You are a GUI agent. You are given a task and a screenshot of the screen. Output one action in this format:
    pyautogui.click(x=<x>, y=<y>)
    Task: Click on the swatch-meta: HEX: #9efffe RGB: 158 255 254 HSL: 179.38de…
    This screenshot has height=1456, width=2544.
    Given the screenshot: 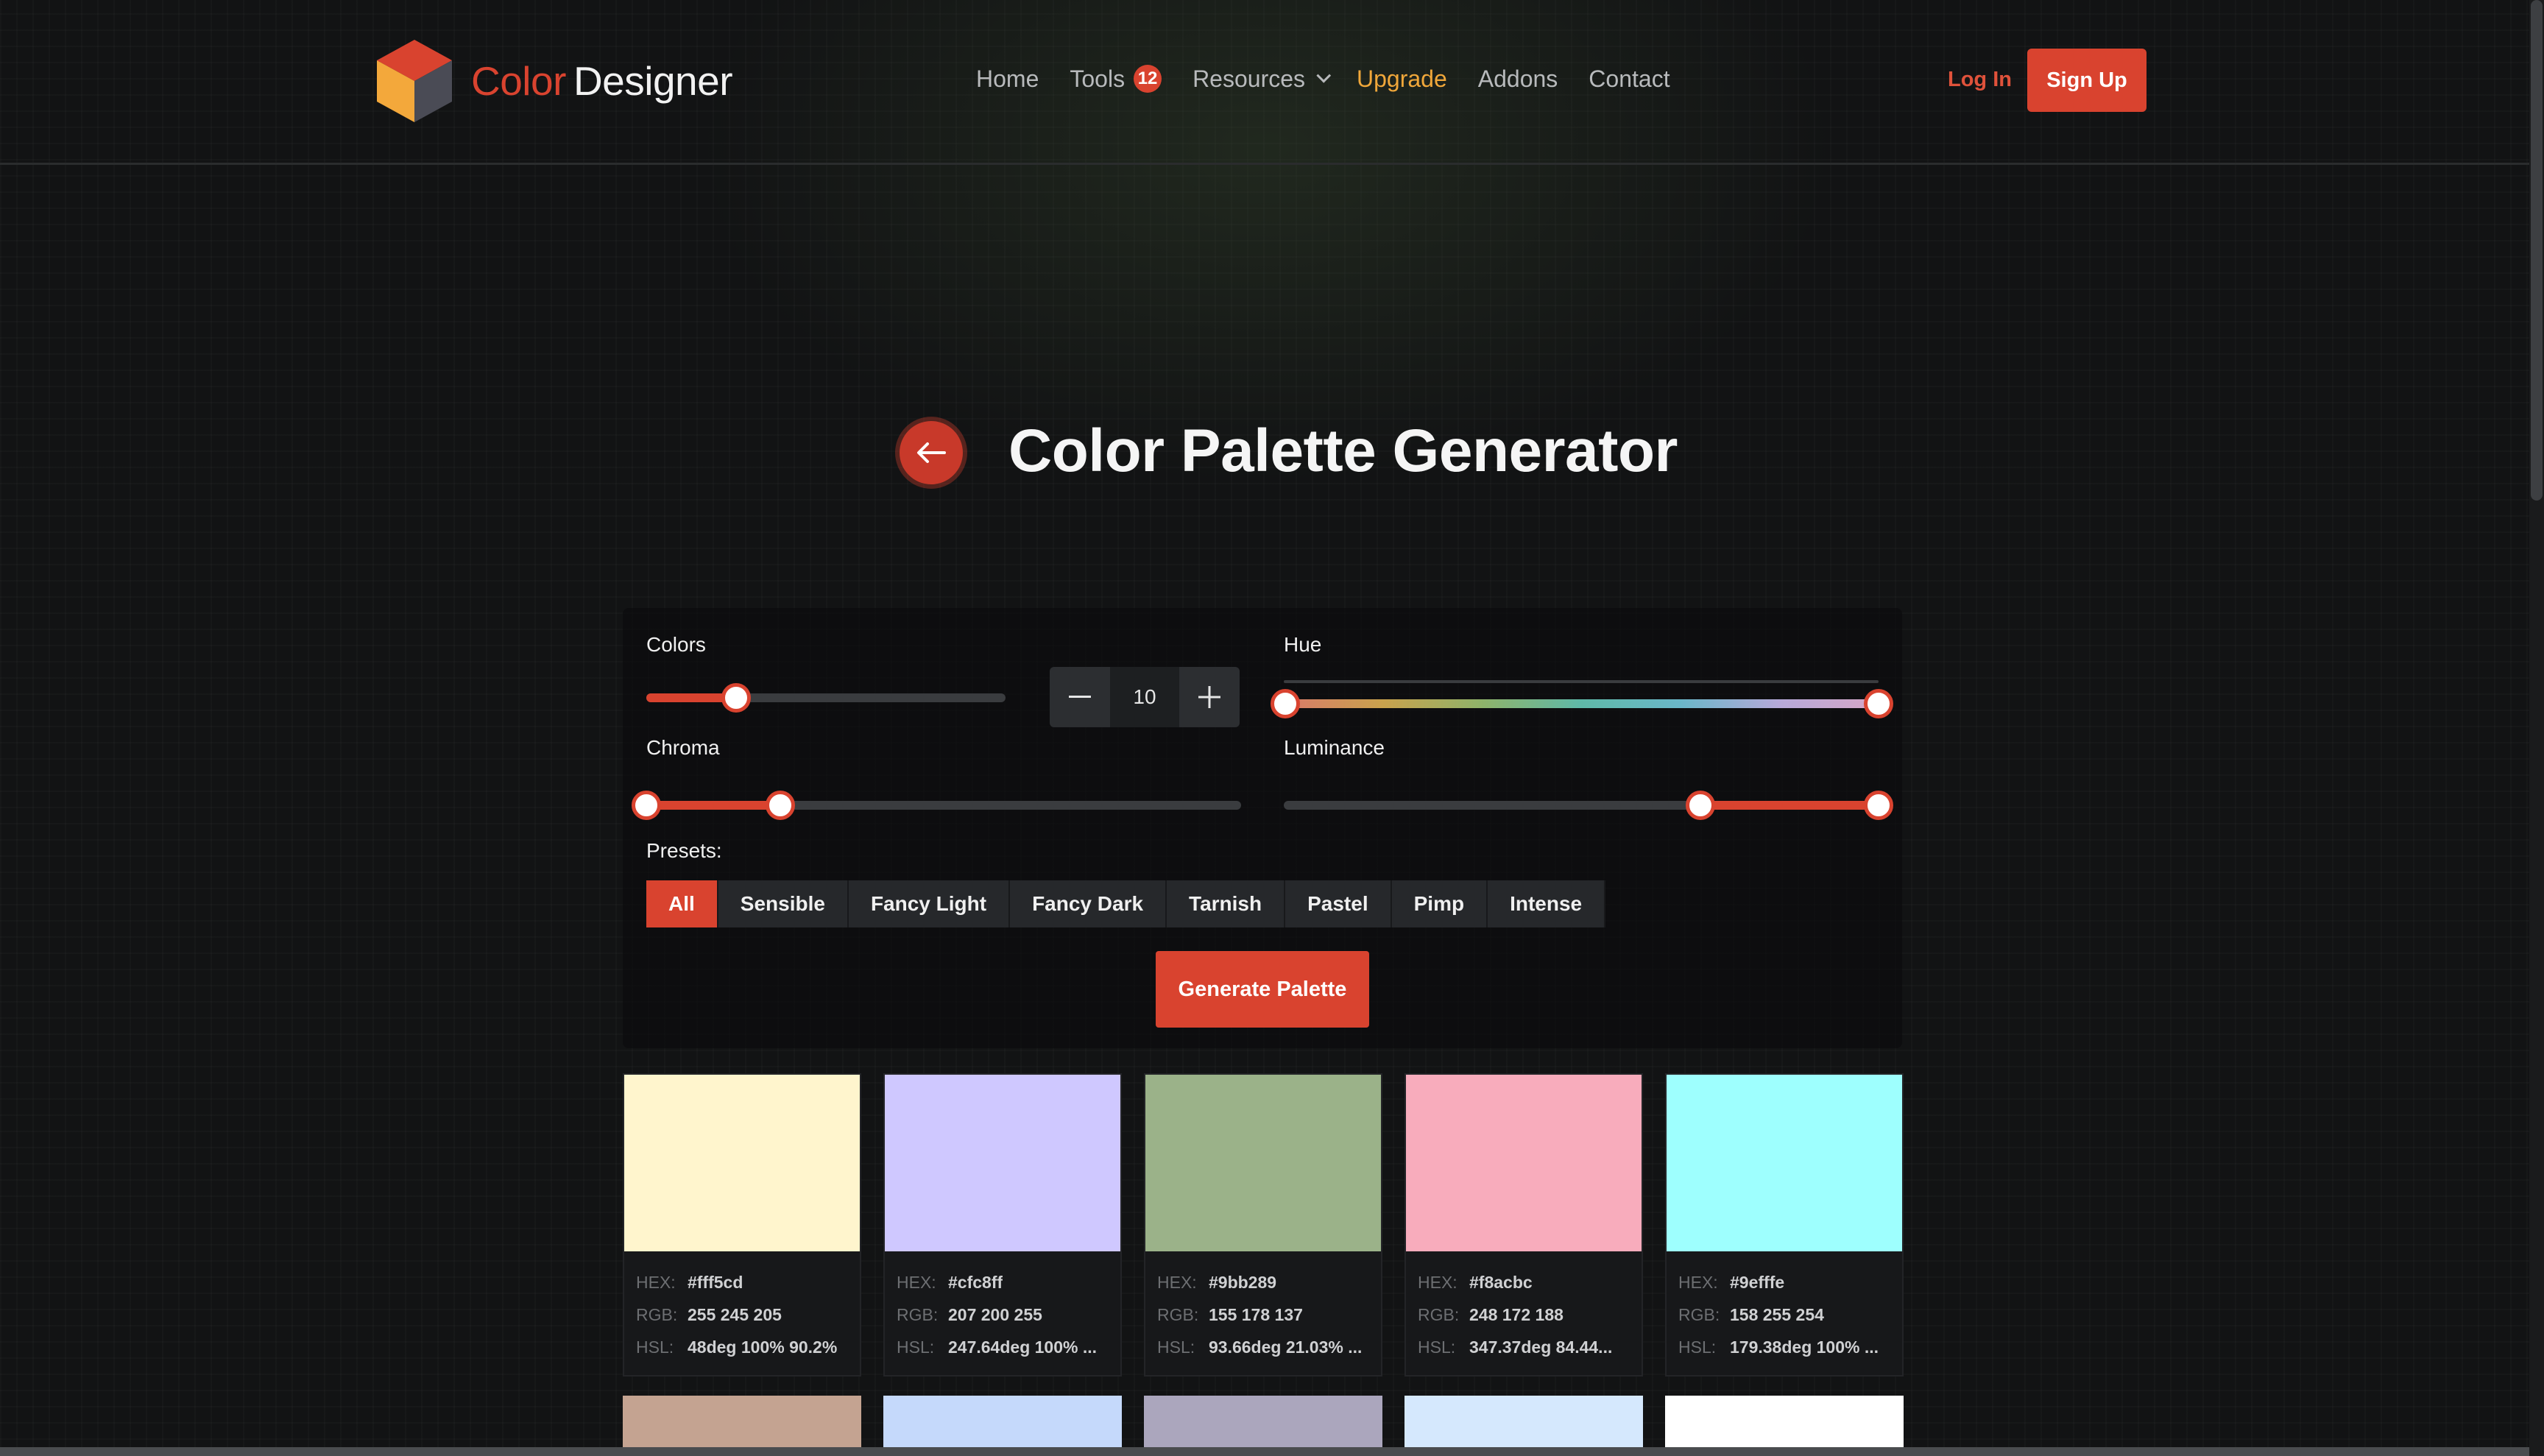 What is the action you would take?
    pyautogui.click(x=1785, y=1313)
    